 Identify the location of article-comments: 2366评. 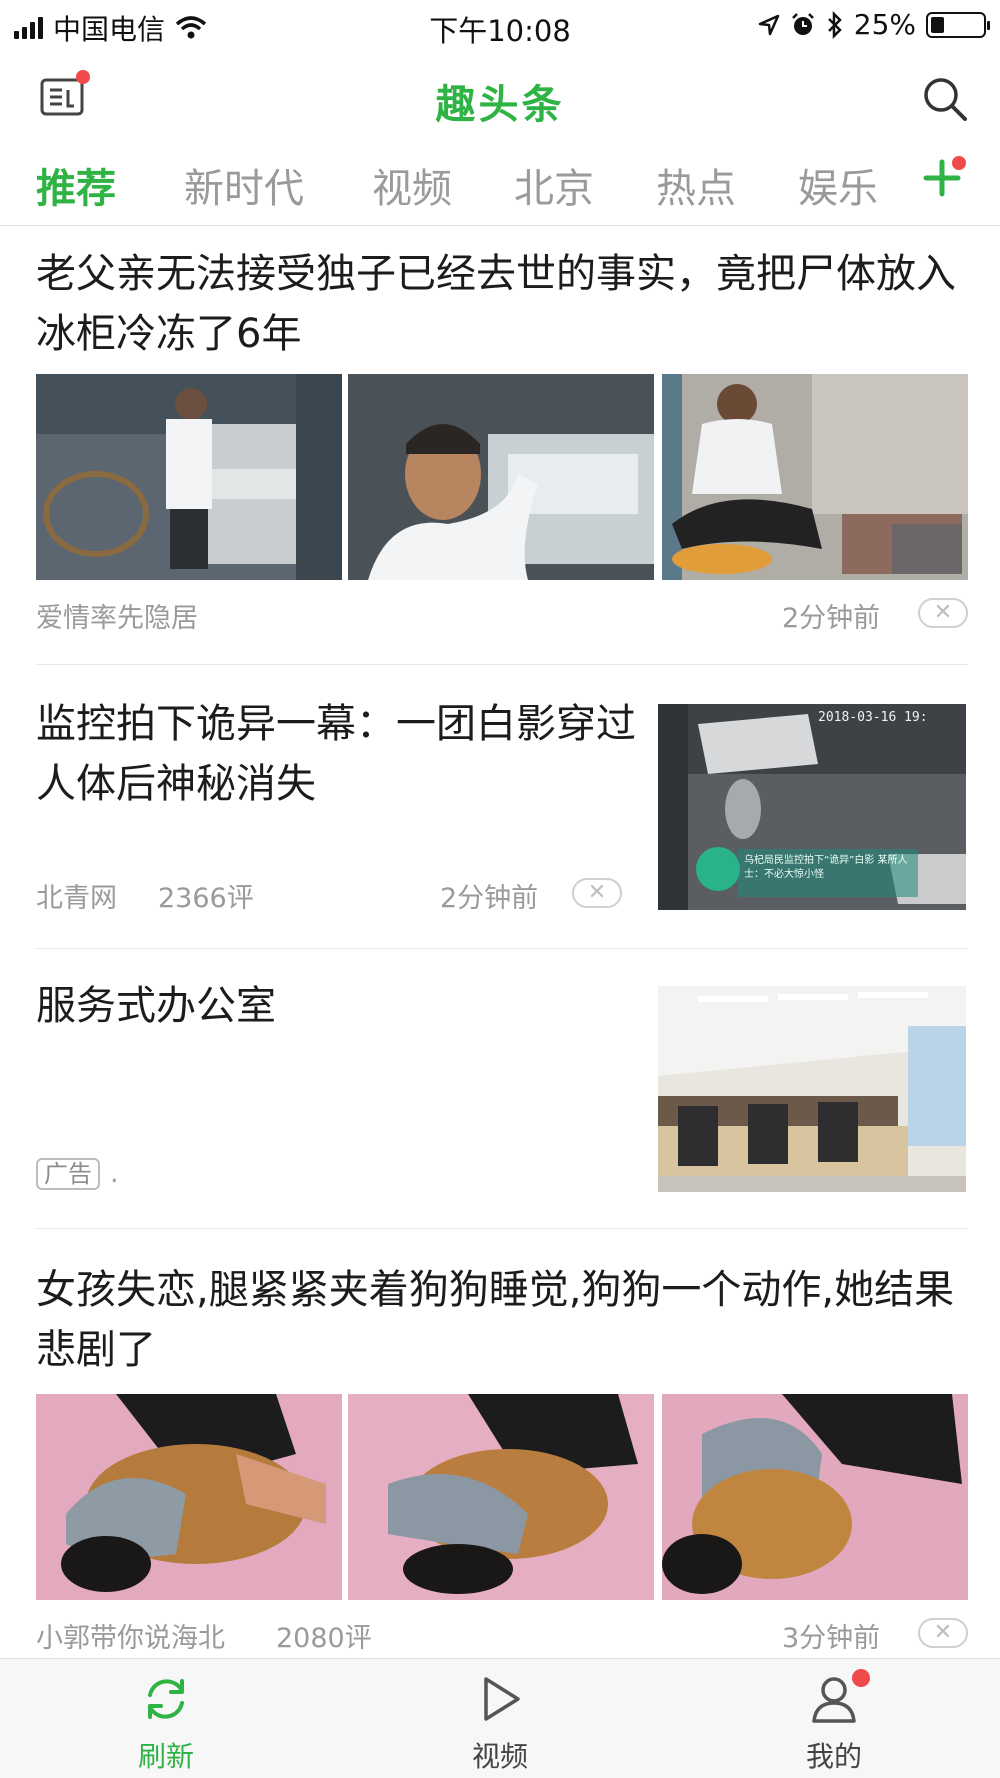
(206, 898).